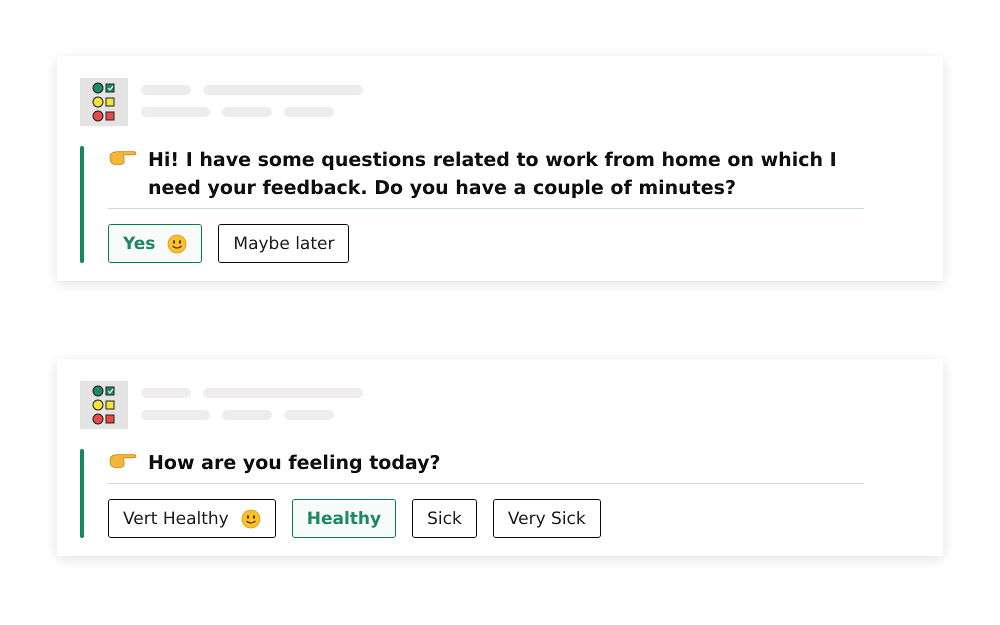 The image size is (1000, 625). What do you see at coordinates (493, 174) in the screenshot?
I see `question-text: Hi! I have some questions related to work from home on which I need your feedback. Do you have a couple of minutes?` at bounding box center [493, 174].